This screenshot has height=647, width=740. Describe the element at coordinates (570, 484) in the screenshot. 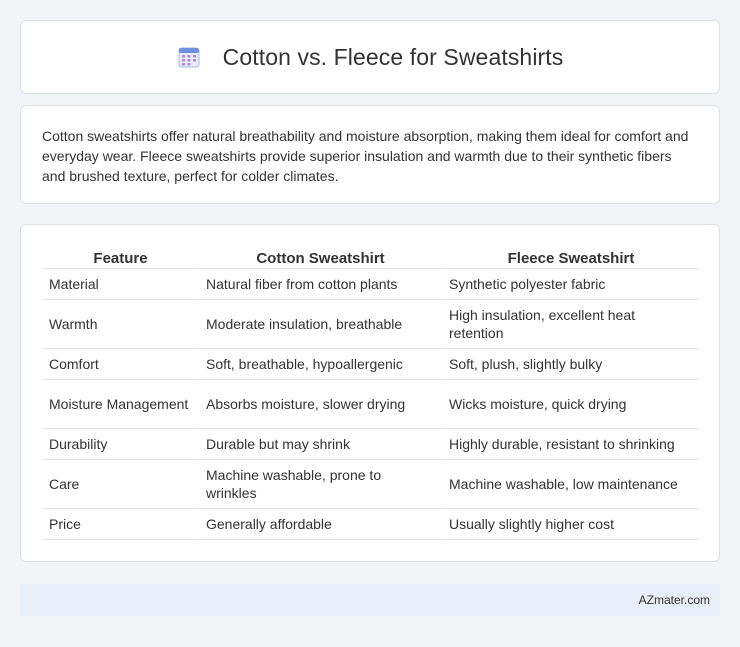

I see `fleece-cell: Machine washable, low maintenance` at that location.